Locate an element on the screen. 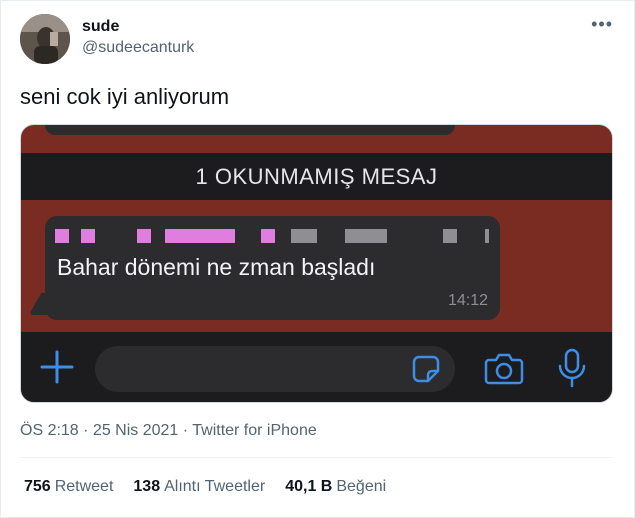 Image resolution: width=635 pixels, height=518 pixels. like-stat: 40,1 B Beğeni is located at coordinates (335, 487).